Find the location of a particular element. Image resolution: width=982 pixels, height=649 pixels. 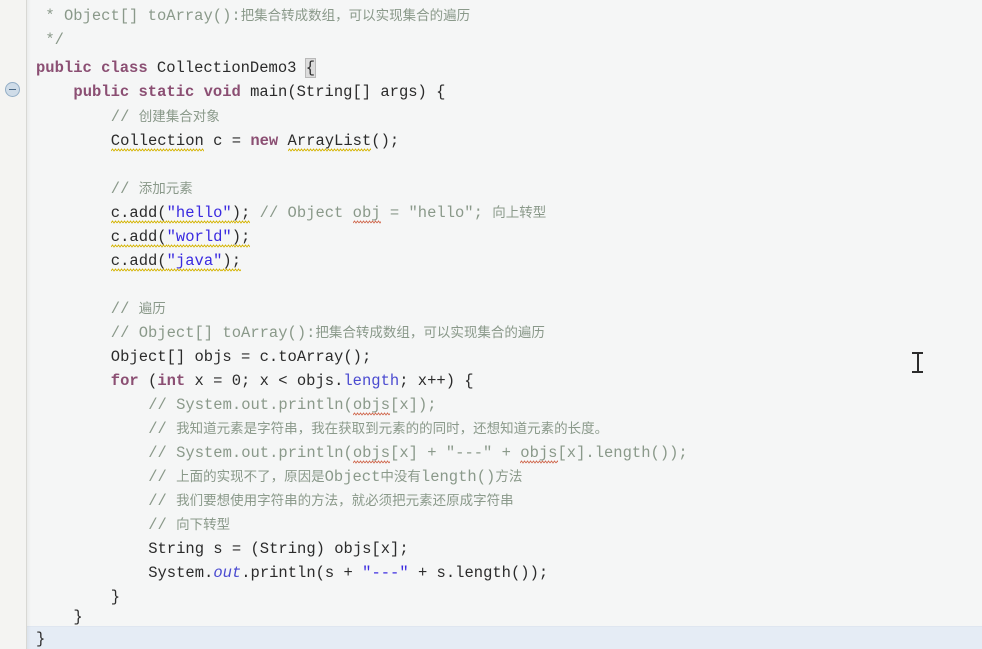

code-line-content: c.add("world"); is located at coordinates (180, 238).